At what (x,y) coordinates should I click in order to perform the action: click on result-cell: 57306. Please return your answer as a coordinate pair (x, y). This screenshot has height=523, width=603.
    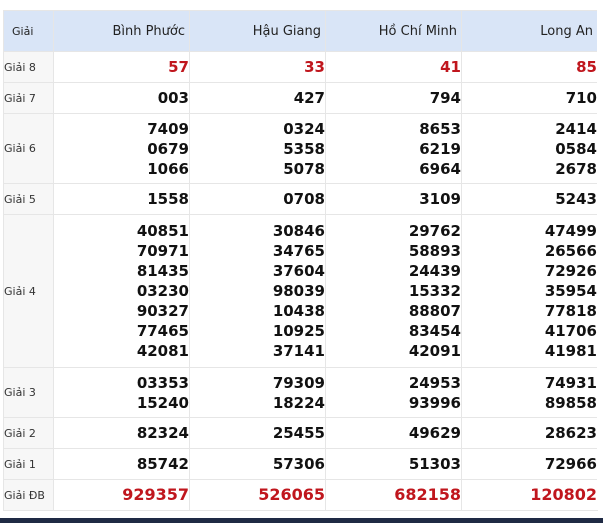
    Looking at the image, I should click on (257, 464).